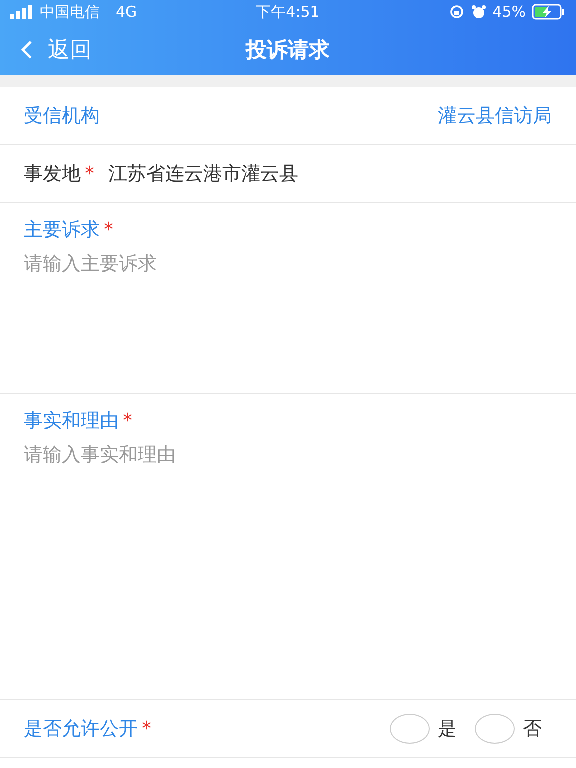 The width and height of the screenshot is (576, 768). What do you see at coordinates (495, 115) in the screenshot?
I see `agency-value: 灌云县信访局` at bounding box center [495, 115].